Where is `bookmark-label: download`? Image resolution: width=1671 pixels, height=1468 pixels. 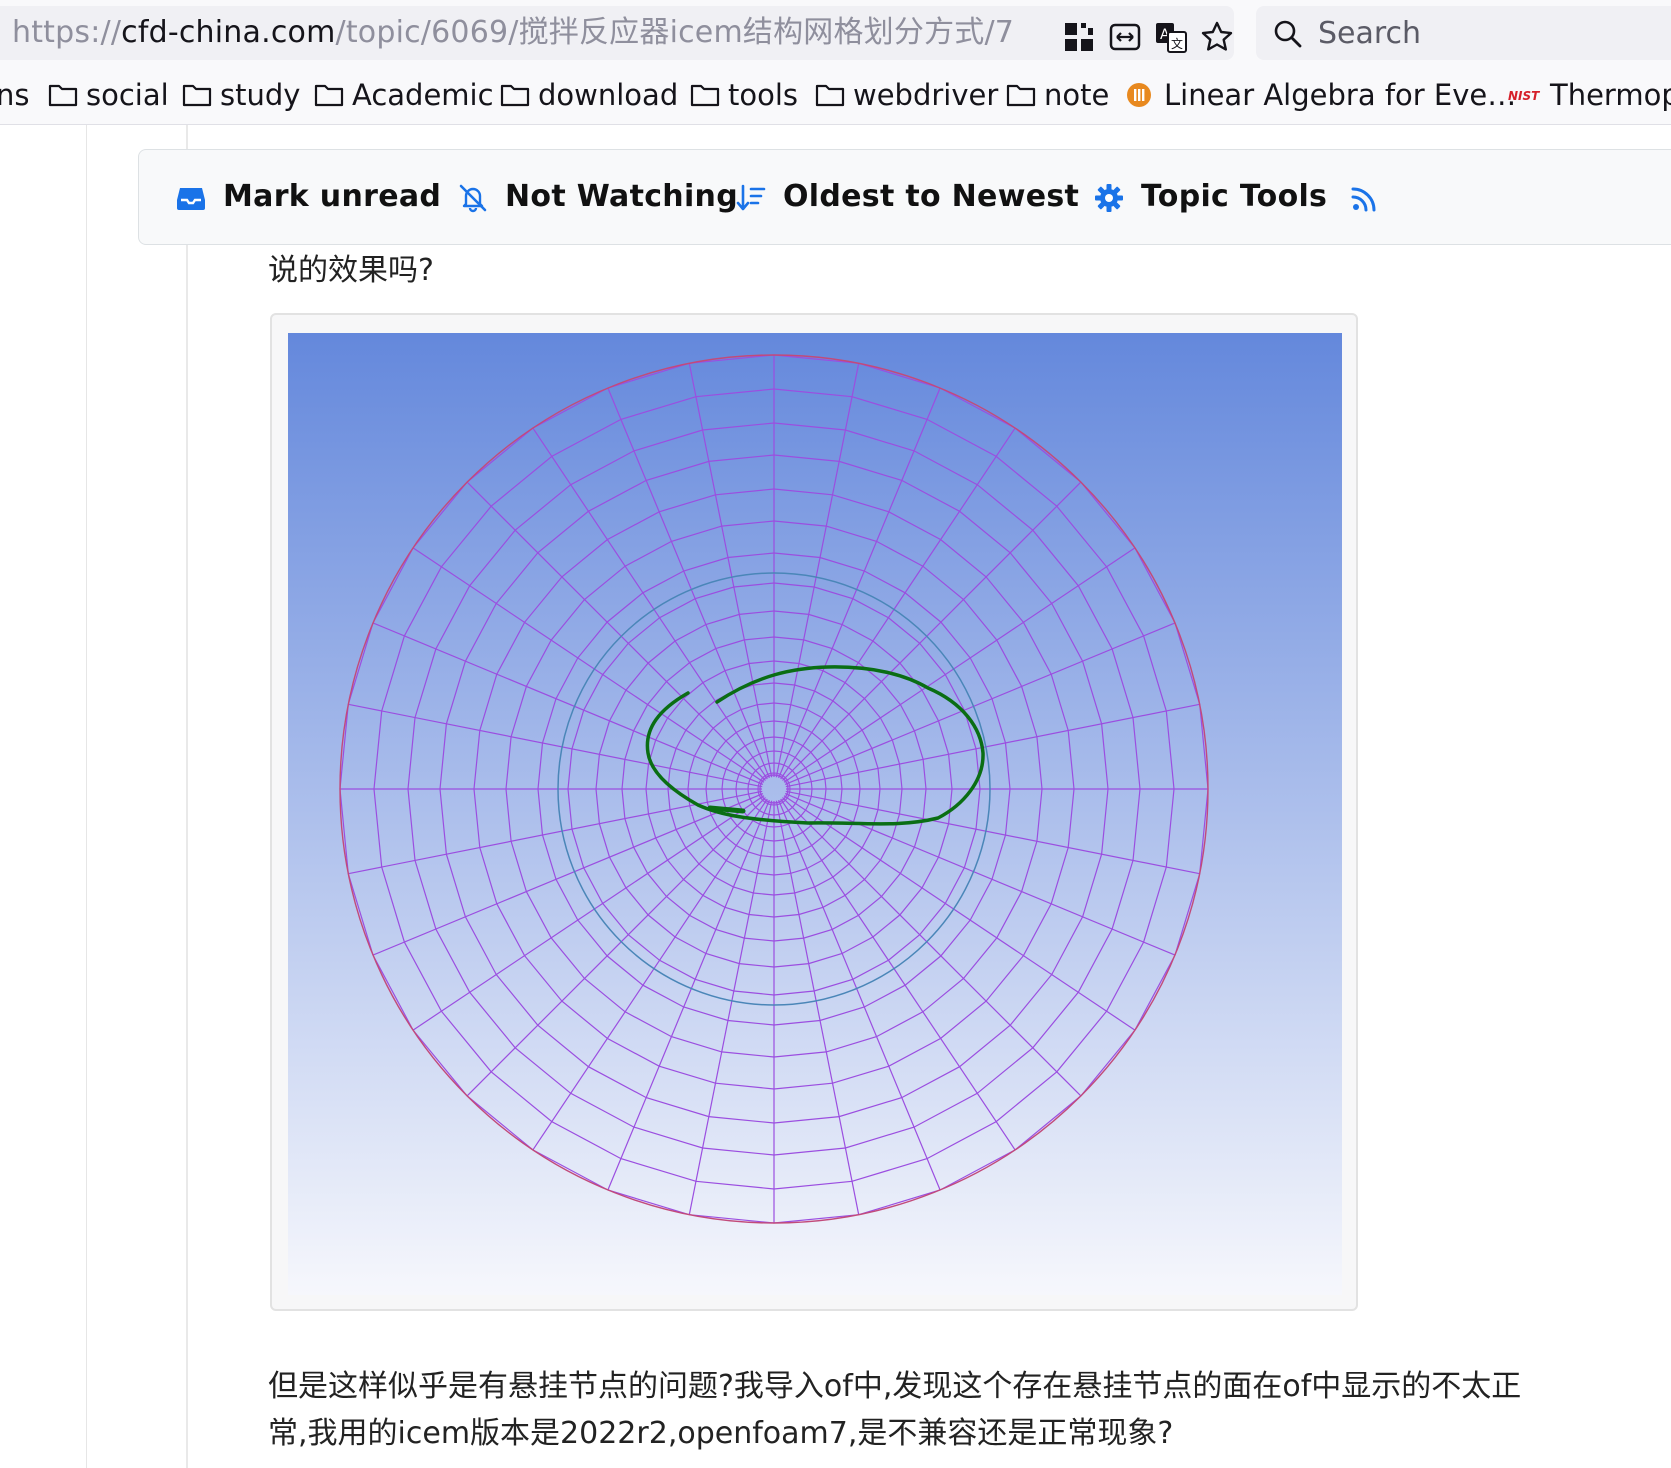
bookmark-label: download is located at coordinates (608, 95).